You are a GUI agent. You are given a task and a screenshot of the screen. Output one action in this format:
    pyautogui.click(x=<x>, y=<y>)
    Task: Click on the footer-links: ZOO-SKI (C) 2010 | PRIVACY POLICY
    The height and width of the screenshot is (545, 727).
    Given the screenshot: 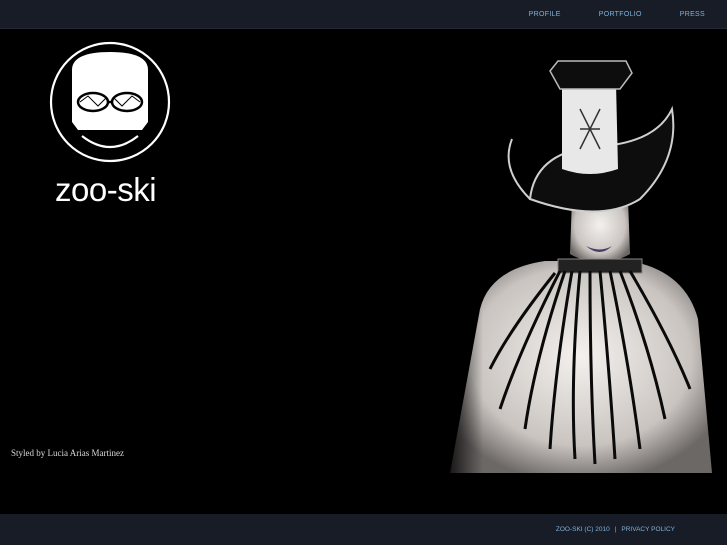 What is the action you would take?
    pyautogui.click(x=615, y=529)
    